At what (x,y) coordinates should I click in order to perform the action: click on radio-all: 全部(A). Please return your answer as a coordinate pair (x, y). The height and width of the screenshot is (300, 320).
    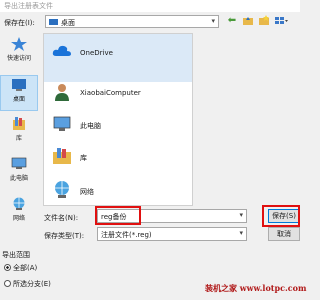
    Looking at the image, I should click on (20, 268).